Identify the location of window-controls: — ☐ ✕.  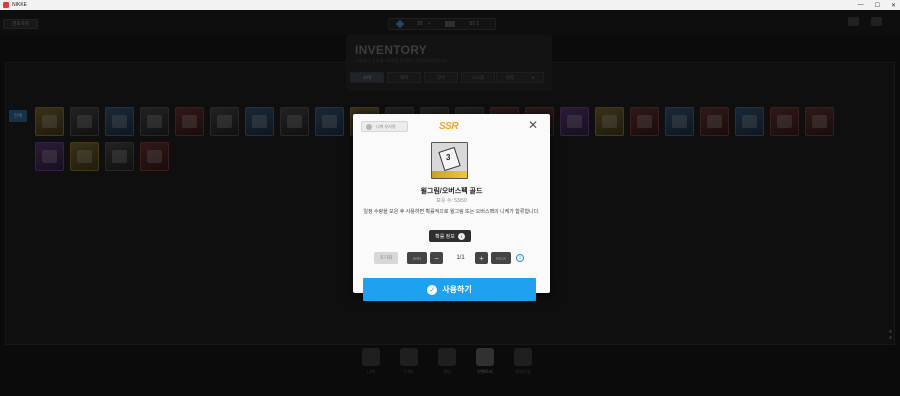
(877, 5).